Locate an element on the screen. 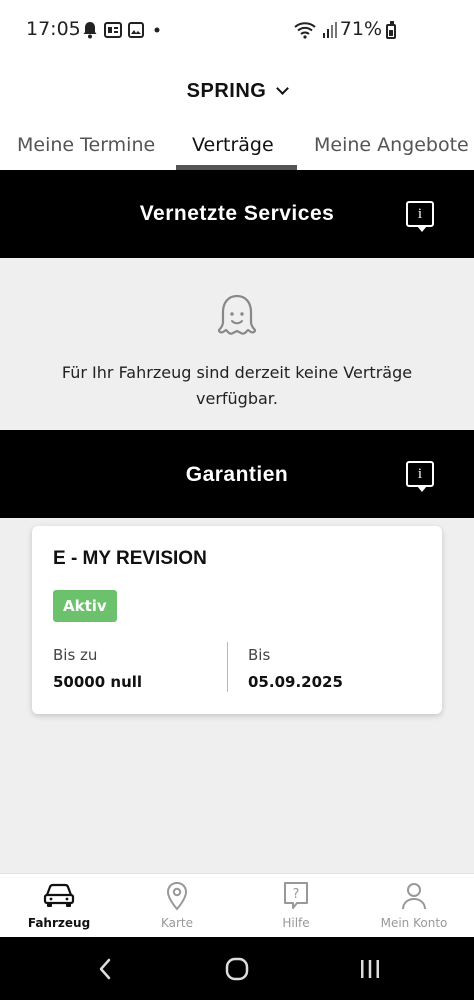 Image resolution: width=474 pixels, height=1000 pixels. vehicle-selector: SPRING is located at coordinates (237, 91).